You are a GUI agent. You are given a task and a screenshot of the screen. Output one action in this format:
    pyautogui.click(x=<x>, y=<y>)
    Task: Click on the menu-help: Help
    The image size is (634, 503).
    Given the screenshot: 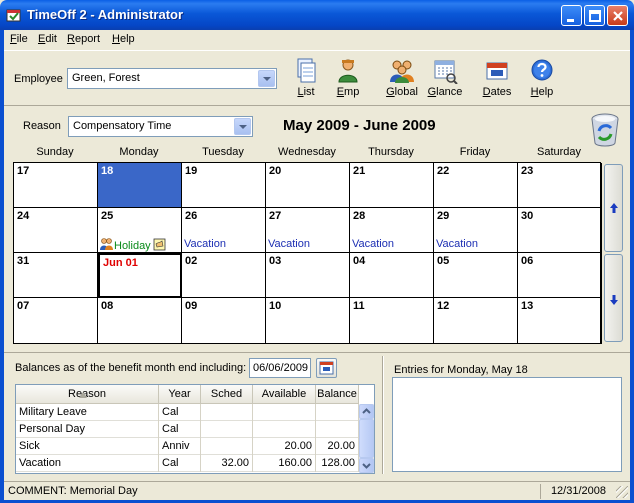 What is the action you would take?
    pyautogui.click(x=123, y=39)
    